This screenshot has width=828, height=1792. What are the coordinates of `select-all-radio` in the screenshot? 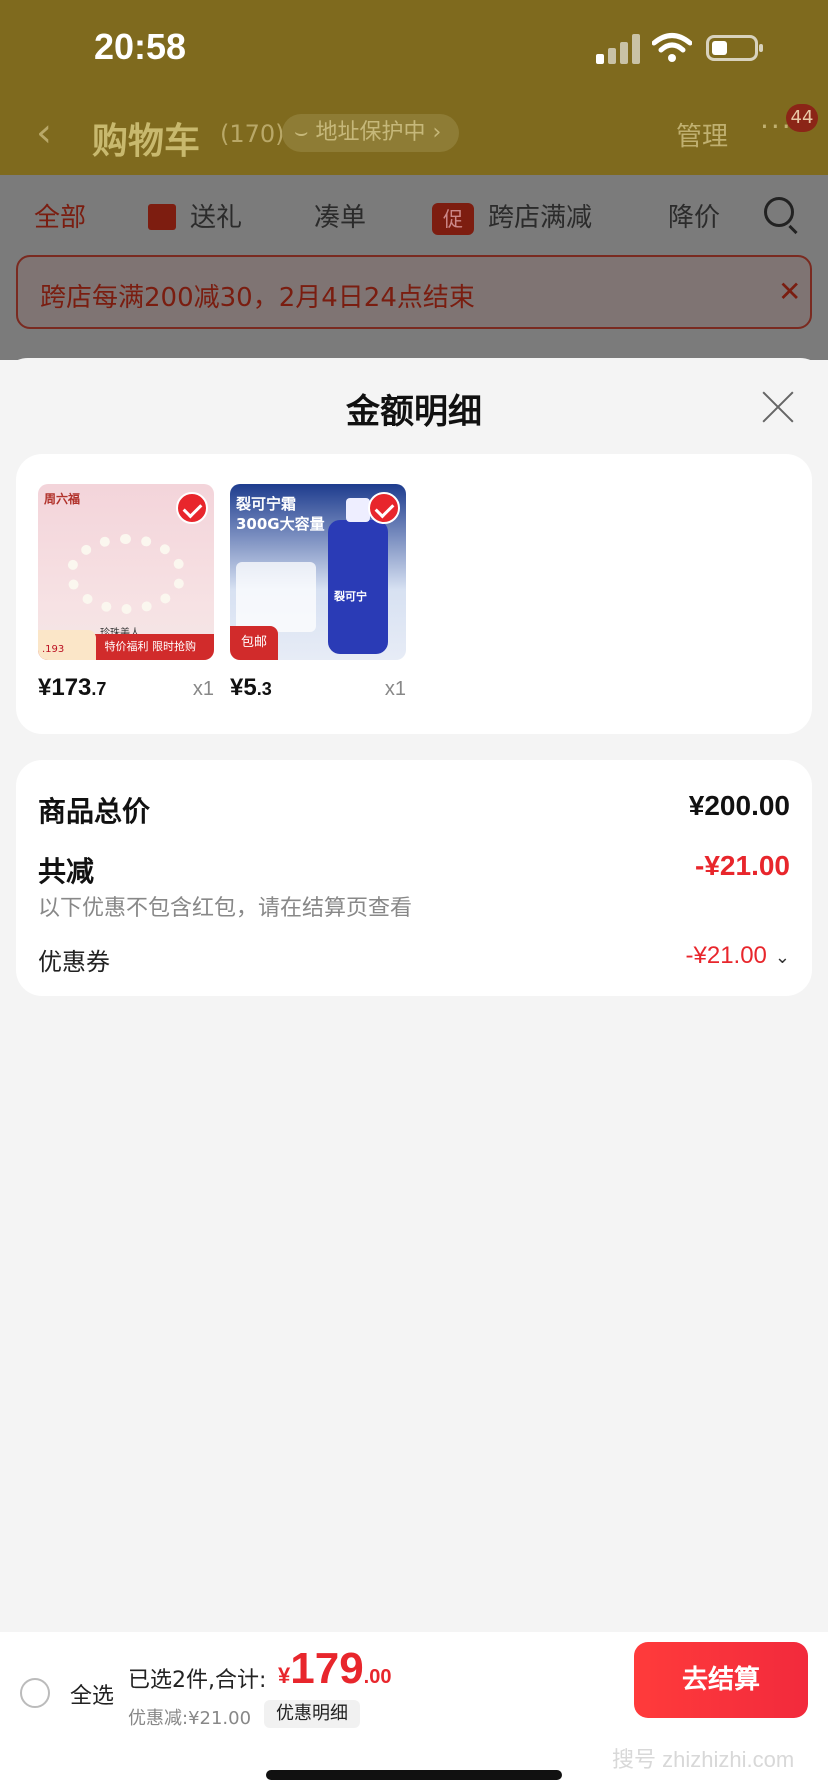 It's located at (35, 1693).